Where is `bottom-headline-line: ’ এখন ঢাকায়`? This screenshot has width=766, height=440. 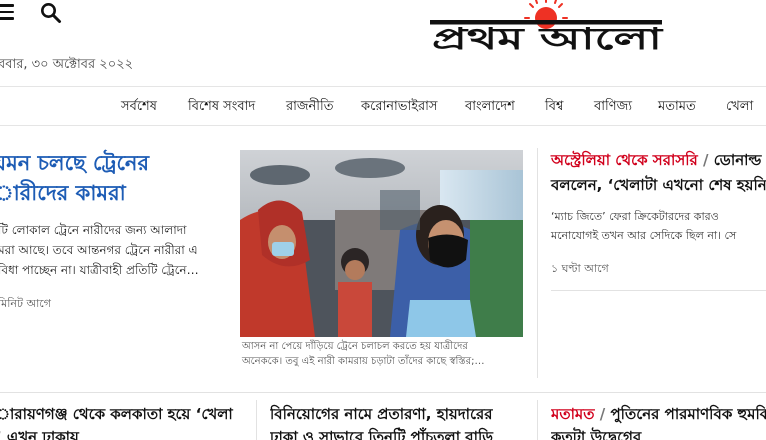 bottom-headline-line: ’ এখন ঢাকায় is located at coordinates (118, 433).